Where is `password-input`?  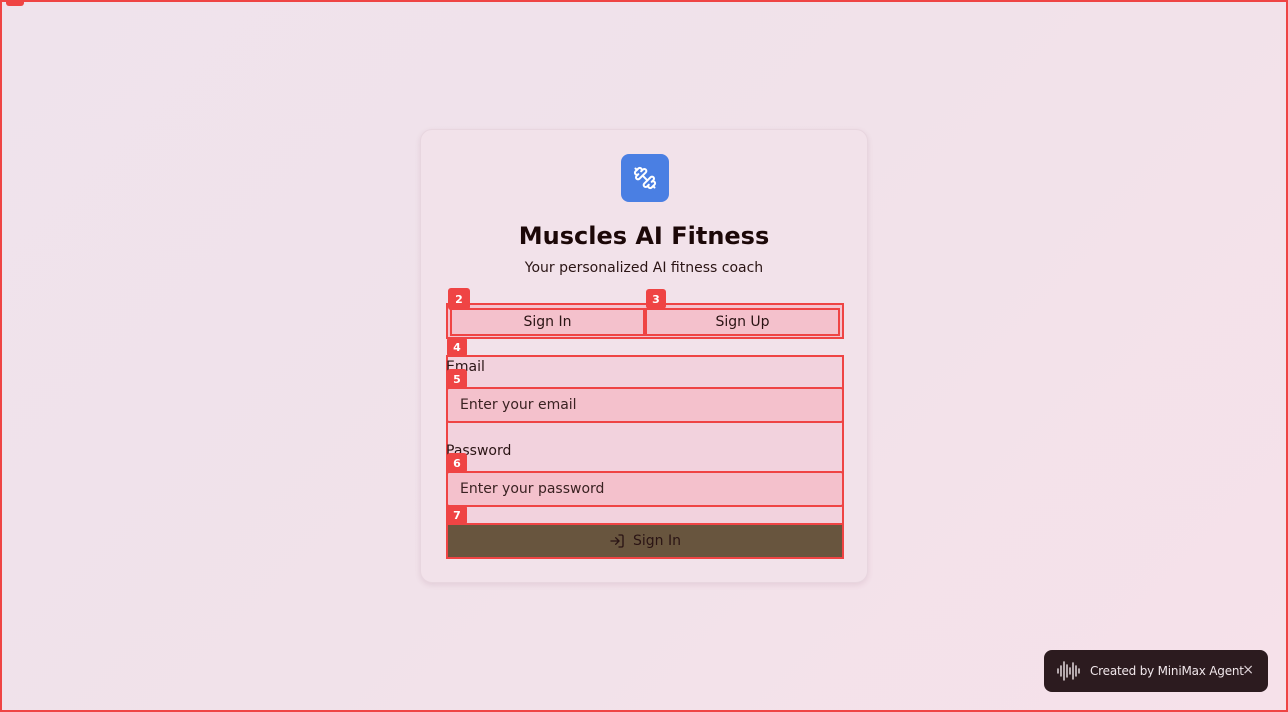 password-input is located at coordinates (645, 489).